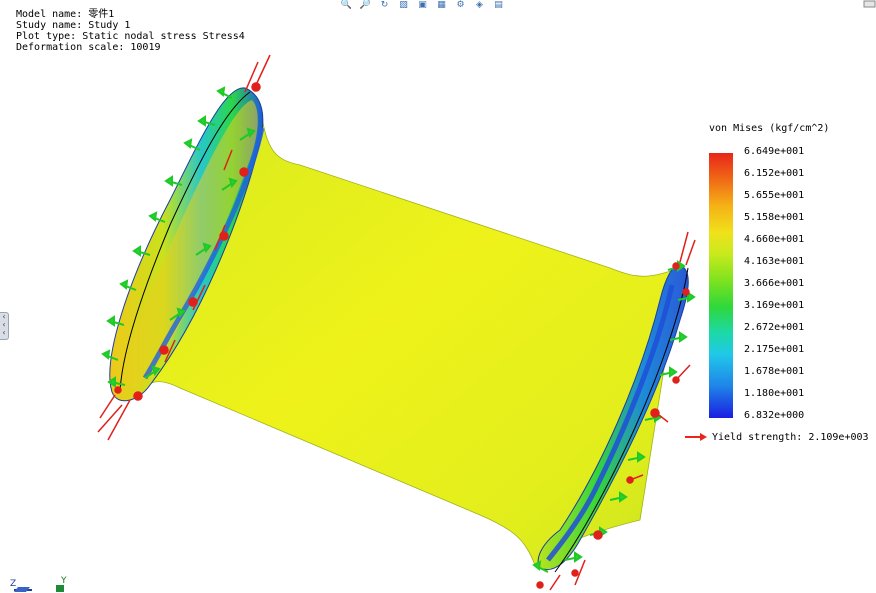 The image size is (876, 593). What do you see at coordinates (774, 151) in the screenshot?
I see `legend-tick: 6.649e+001` at bounding box center [774, 151].